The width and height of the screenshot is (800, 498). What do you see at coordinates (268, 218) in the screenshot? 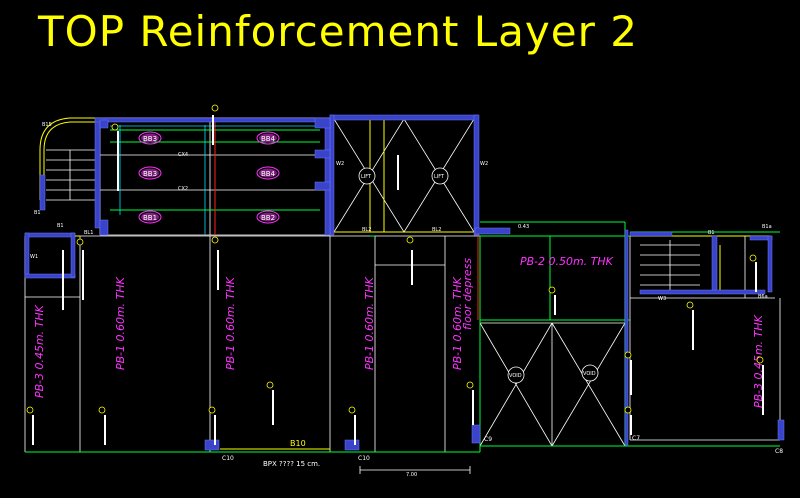
I see `bb2-marker: BB2` at bounding box center [268, 218].